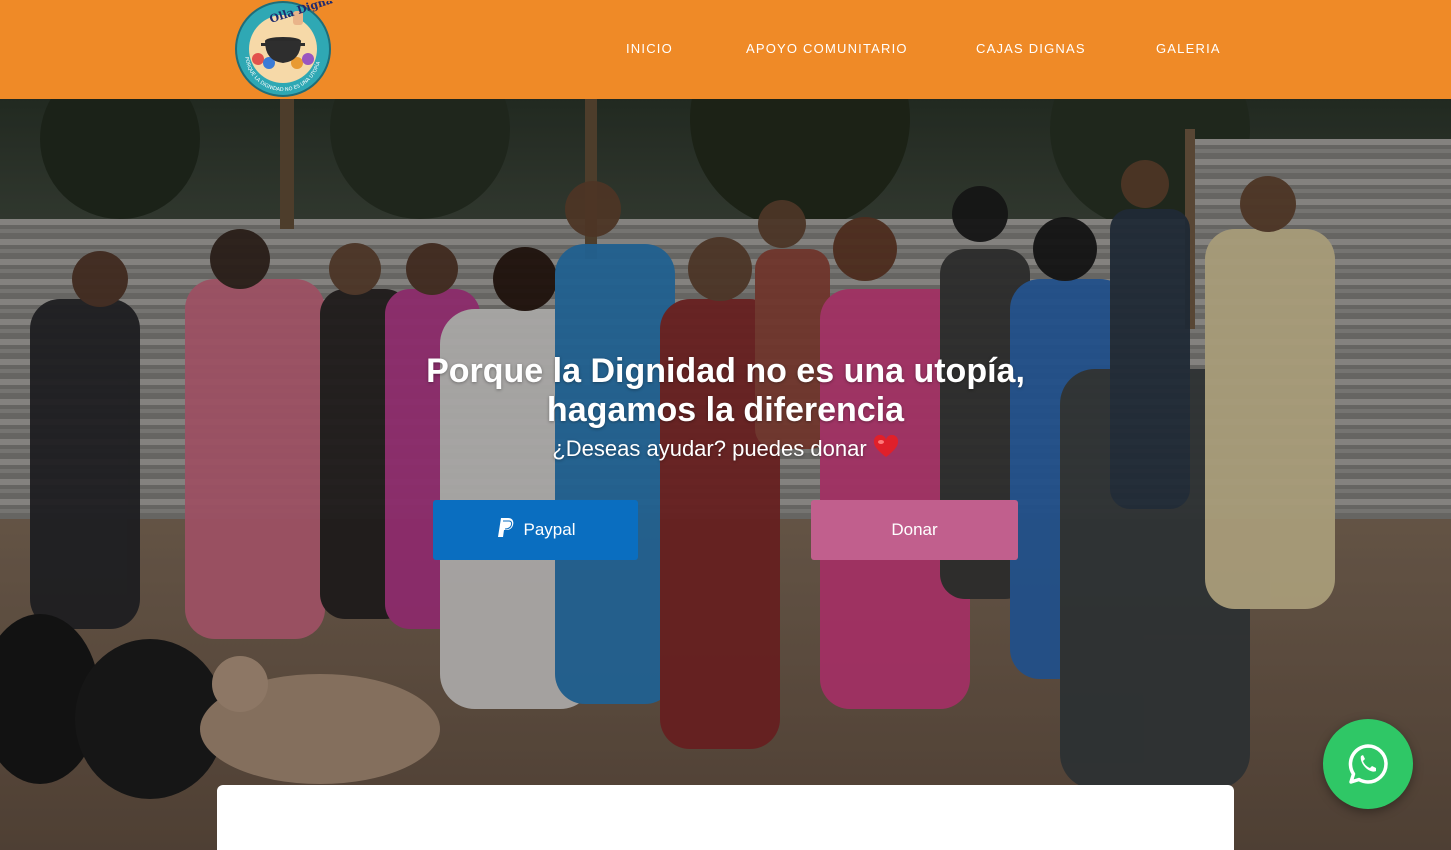  I want to click on whatsapp-button, so click(1368, 764).